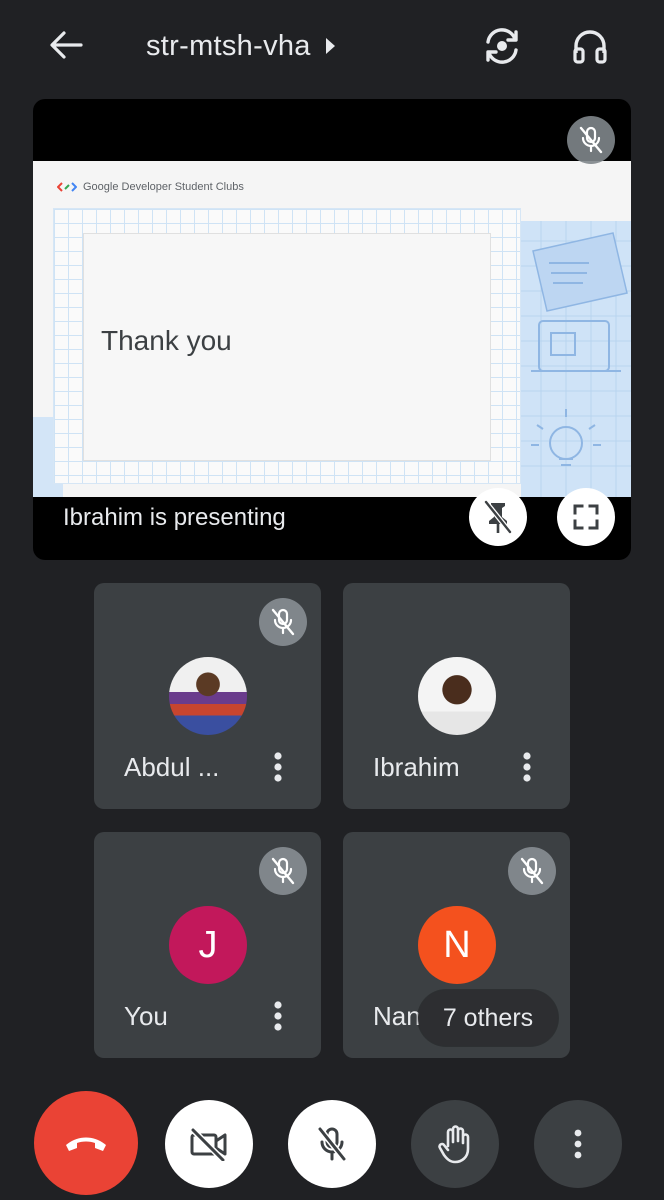  I want to click on fullscreen-button, so click(586, 517).